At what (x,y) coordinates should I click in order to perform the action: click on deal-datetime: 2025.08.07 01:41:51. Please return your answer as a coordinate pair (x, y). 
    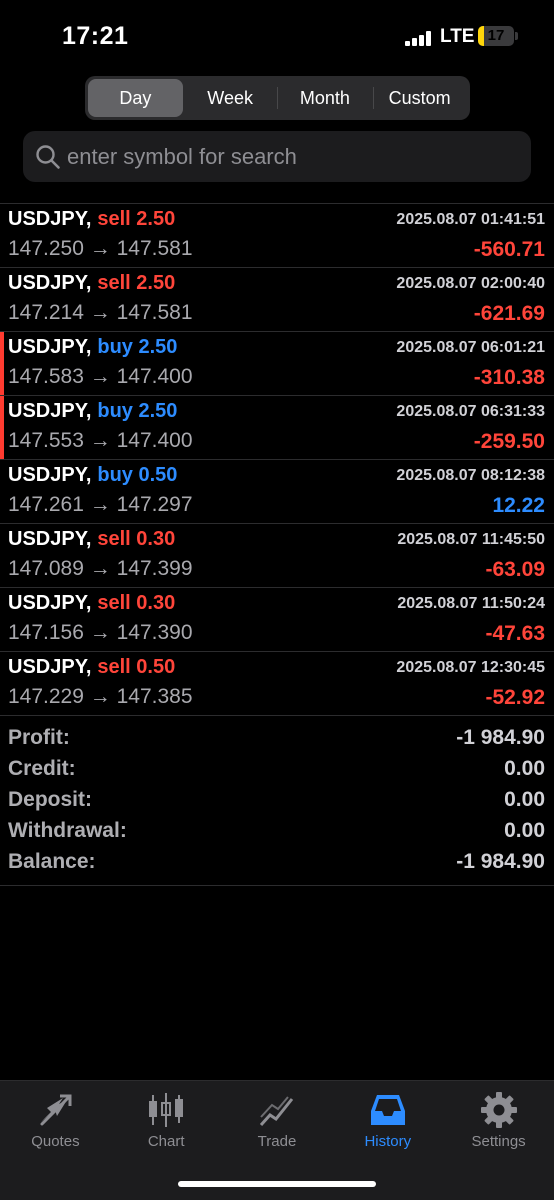
    Looking at the image, I should click on (470, 219).